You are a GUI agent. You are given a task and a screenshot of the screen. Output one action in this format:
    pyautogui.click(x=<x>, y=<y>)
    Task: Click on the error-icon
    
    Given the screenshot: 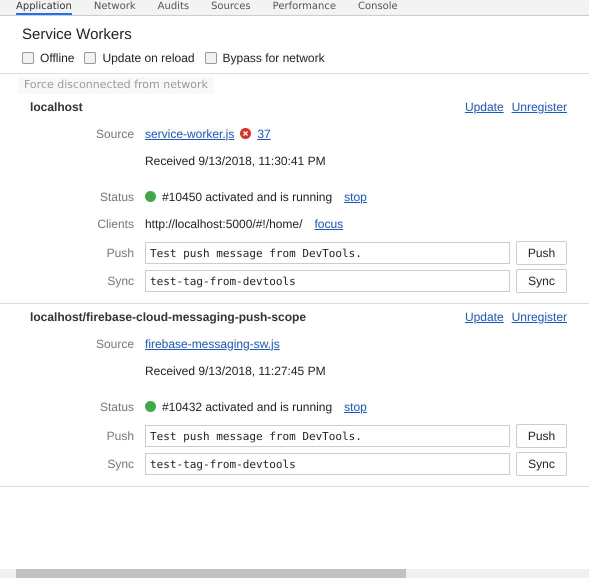 What is the action you would take?
    pyautogui.click(x=246, y=133)
    